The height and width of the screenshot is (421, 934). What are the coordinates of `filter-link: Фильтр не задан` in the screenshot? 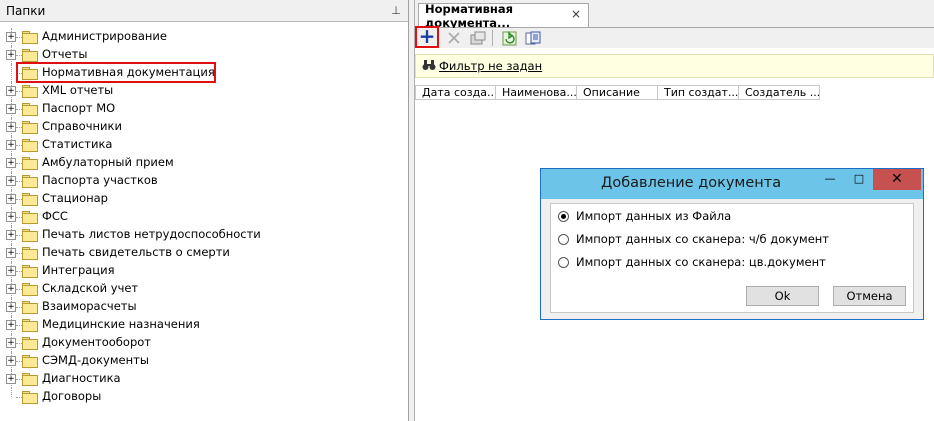 It's located at (490, 66).